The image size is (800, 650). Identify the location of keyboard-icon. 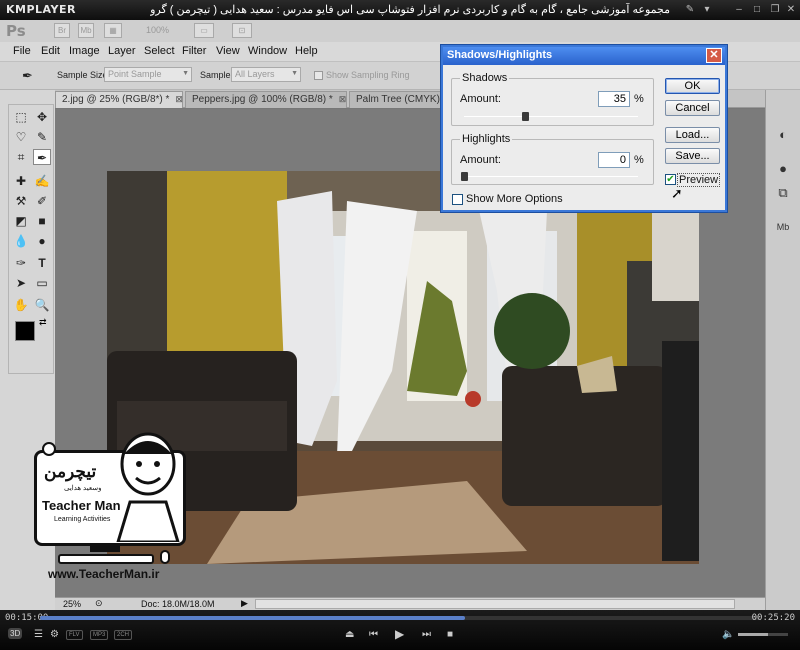
(106, 559).